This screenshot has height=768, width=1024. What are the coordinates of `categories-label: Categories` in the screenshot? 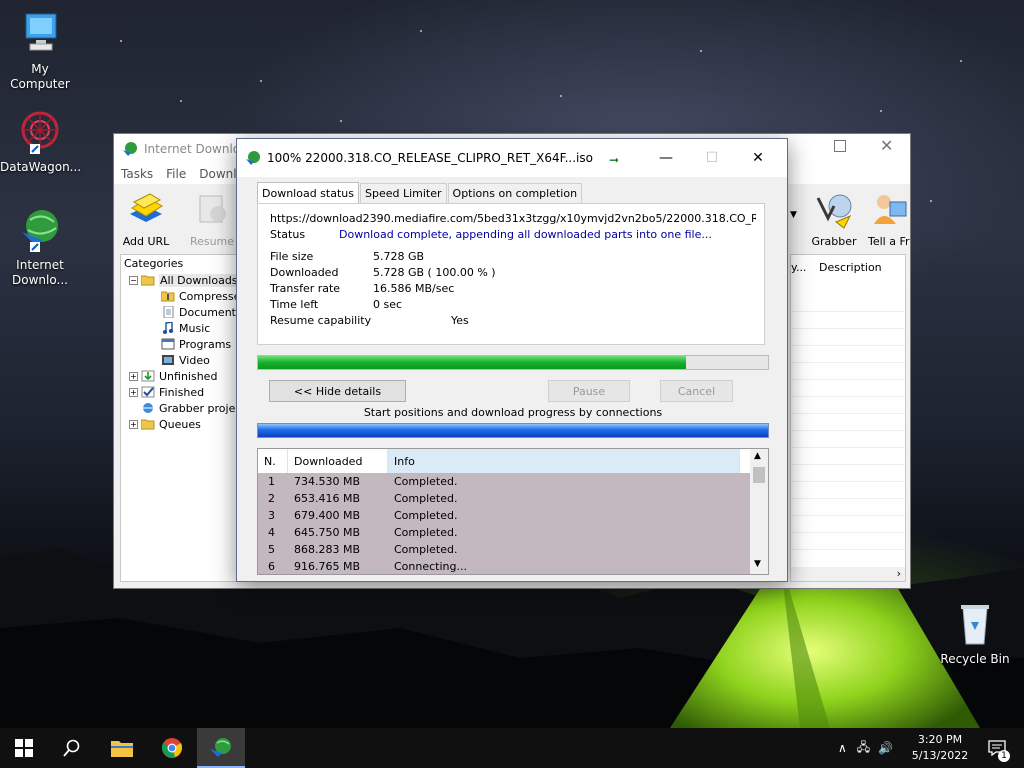 It's located at (154, 263).